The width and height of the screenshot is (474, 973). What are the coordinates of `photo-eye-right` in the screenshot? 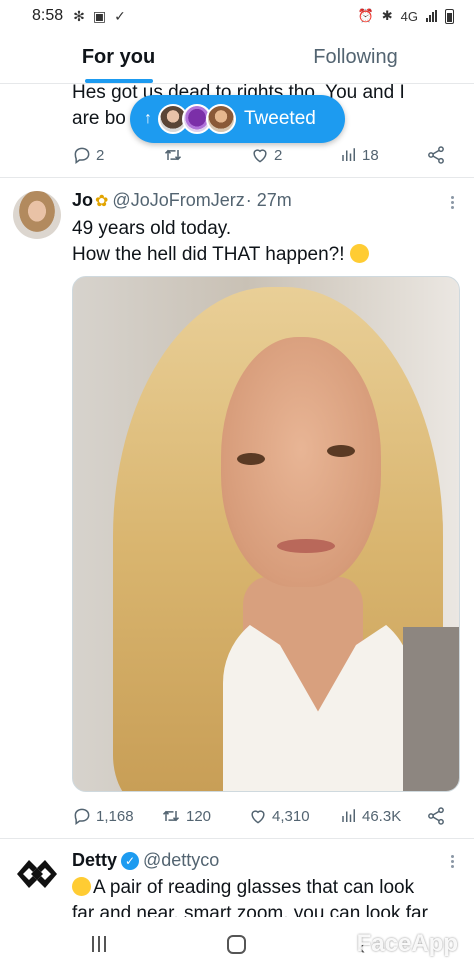 It's located at (341, 451).